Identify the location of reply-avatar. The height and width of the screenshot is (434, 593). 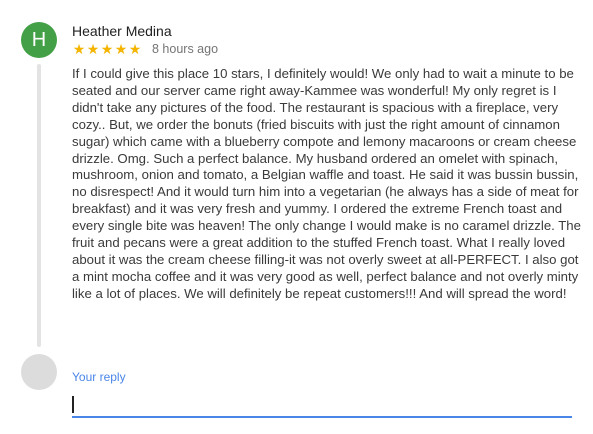
(39, 372).